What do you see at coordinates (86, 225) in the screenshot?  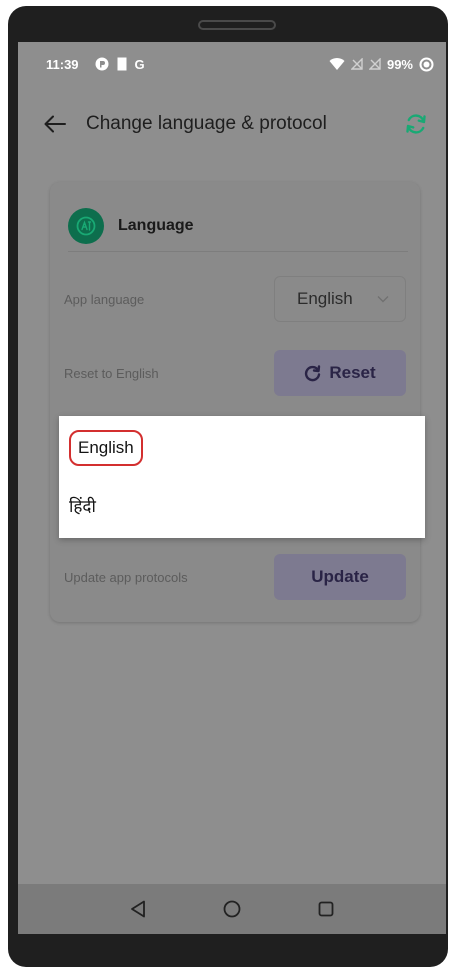 I see `language-icon` at bounding box center [86, 225].